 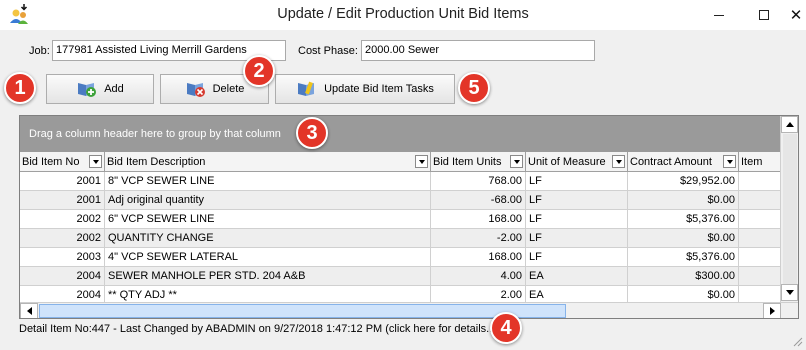 What do you see at coordinates (306, 88) in the screenshot?
I see `update-tasks-book-icon` at bounding box center [306, 88].